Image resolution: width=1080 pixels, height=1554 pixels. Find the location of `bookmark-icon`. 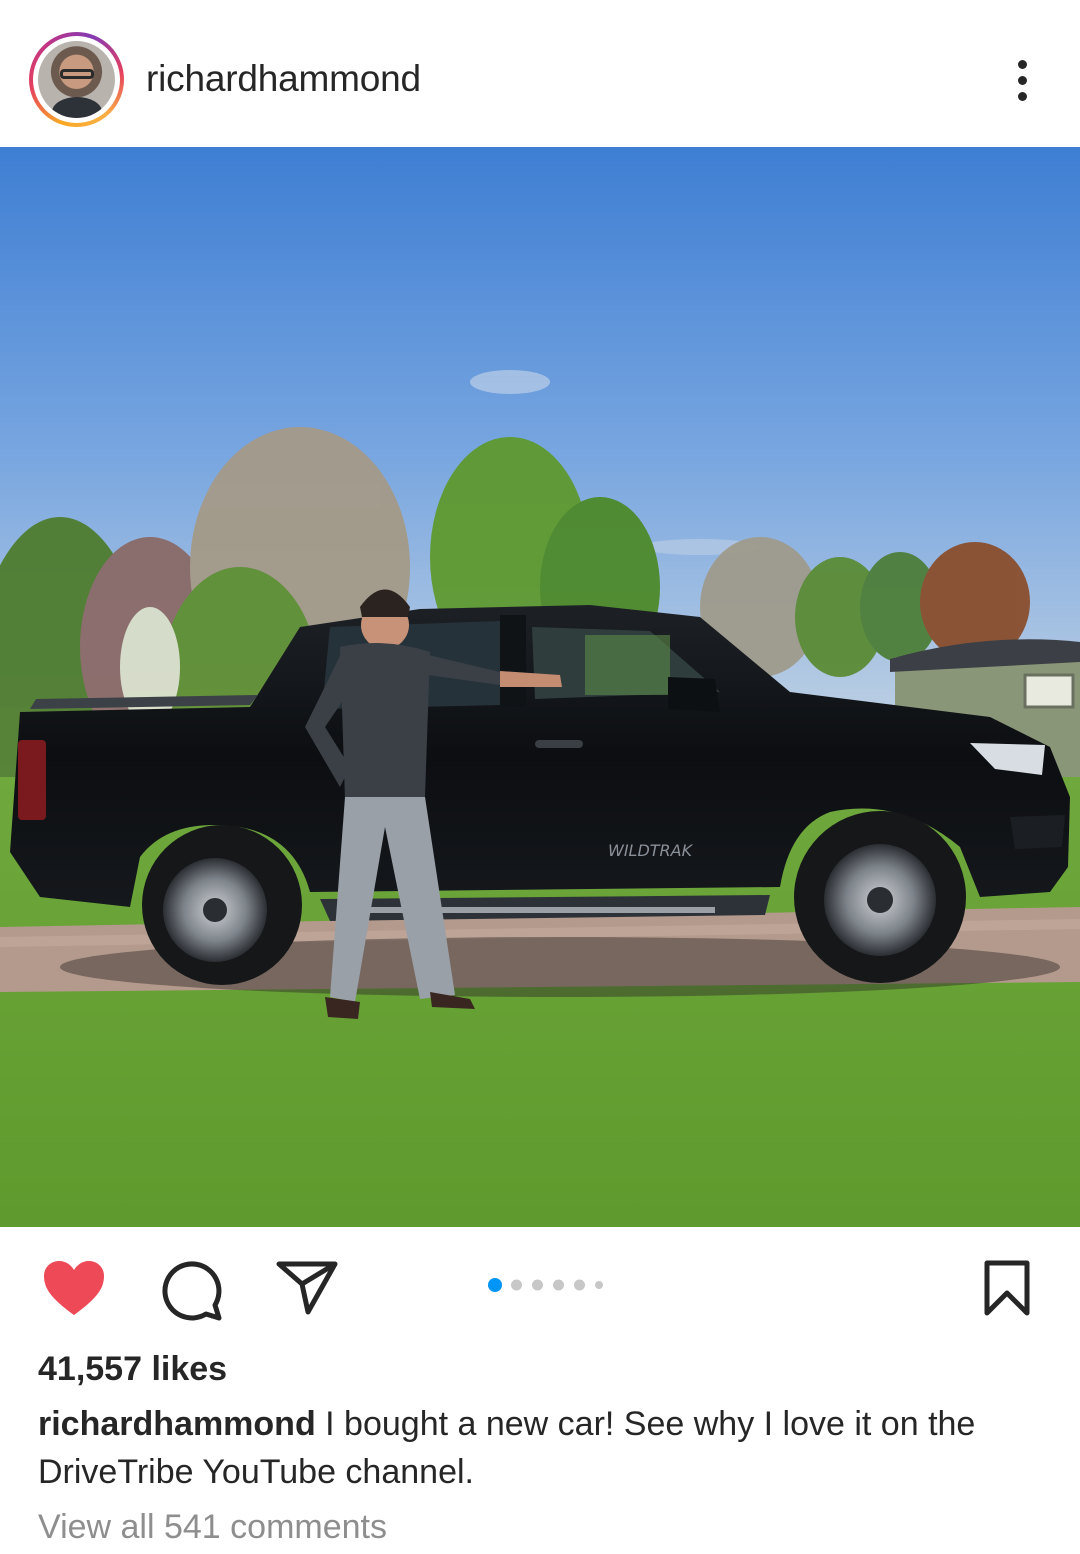

bookmark-icon is located at coordinates (1007, 1288).